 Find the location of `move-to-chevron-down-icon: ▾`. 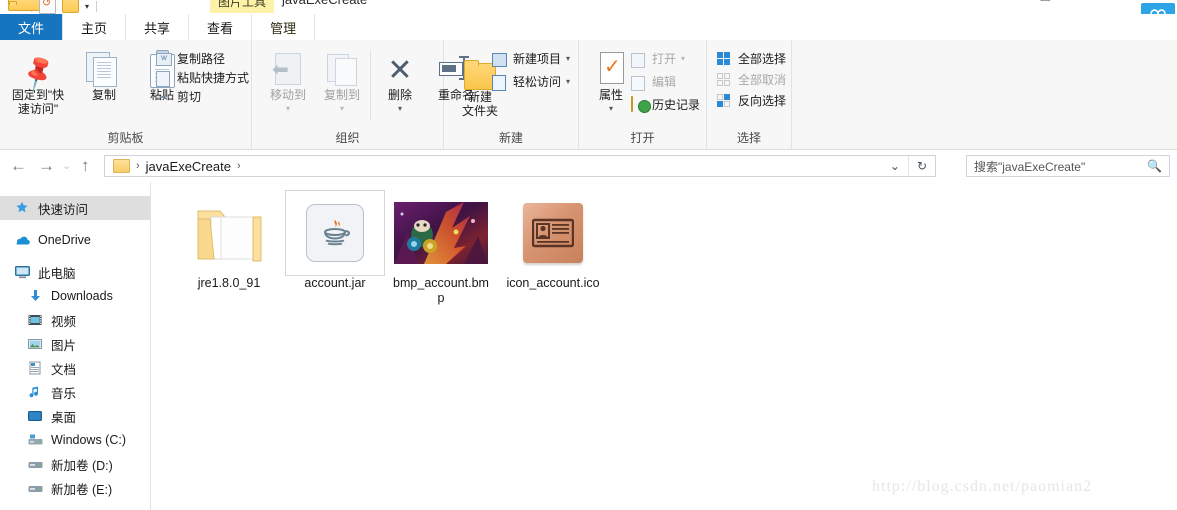

move-to-chevron-down-icon: ▾ is located at coordinates (288, 109).